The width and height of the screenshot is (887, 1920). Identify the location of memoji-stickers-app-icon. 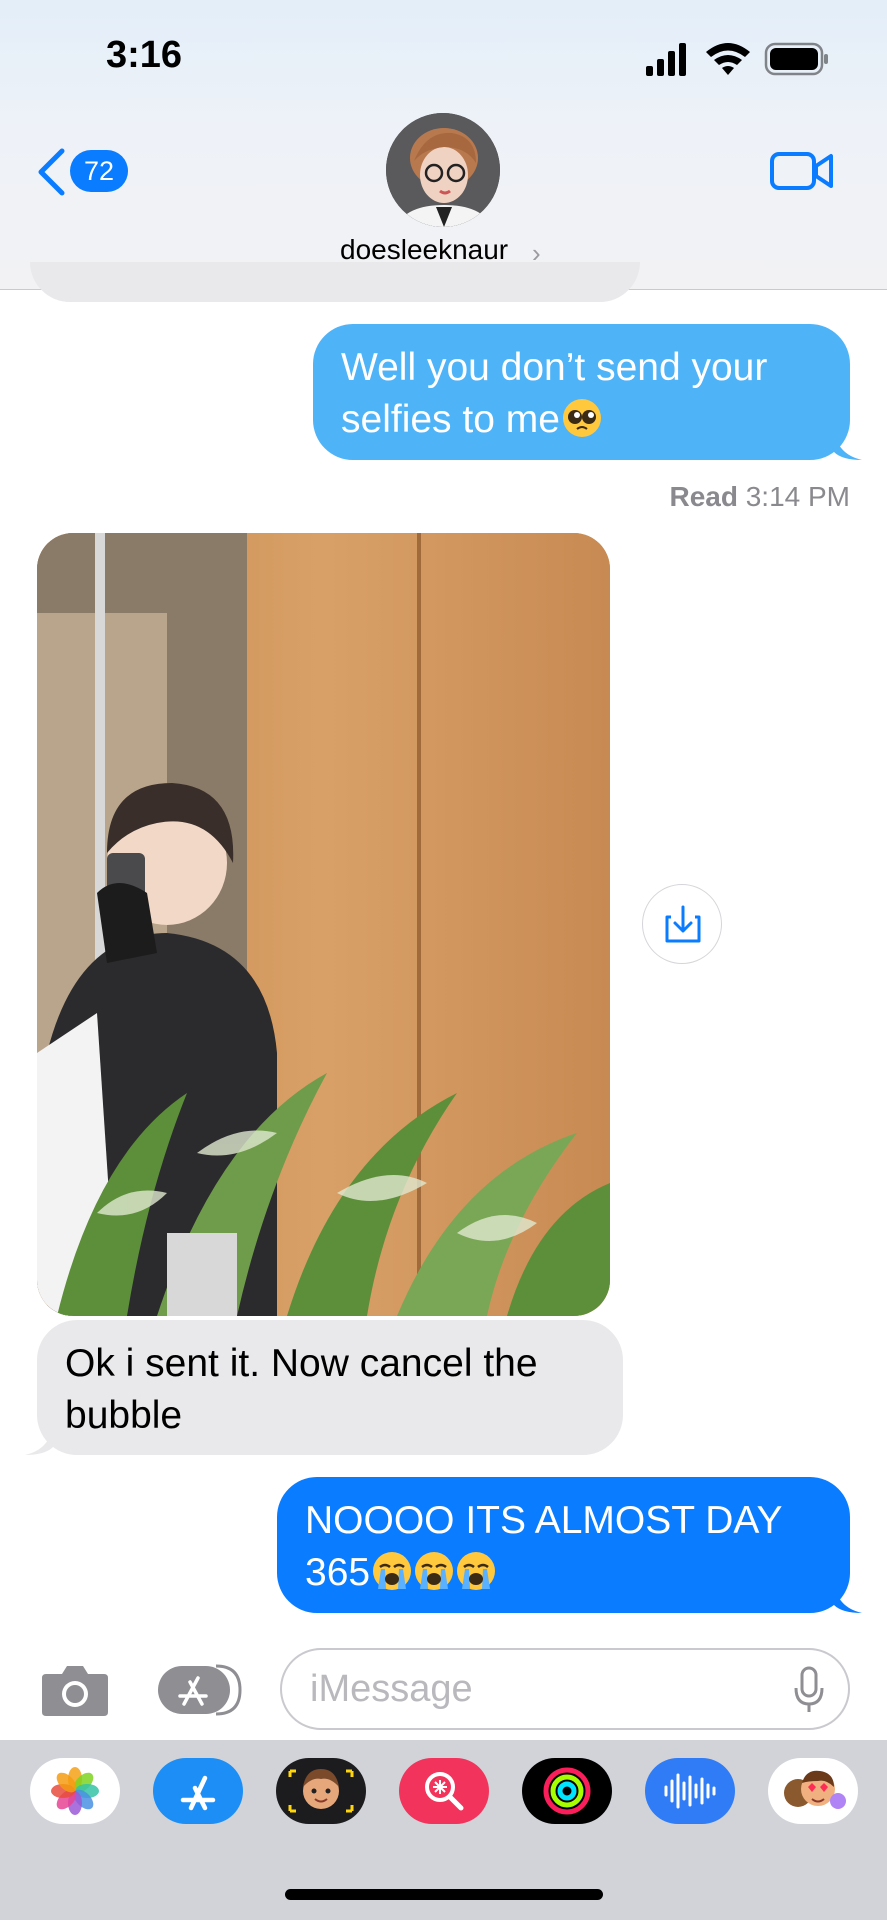
(813, 1791).